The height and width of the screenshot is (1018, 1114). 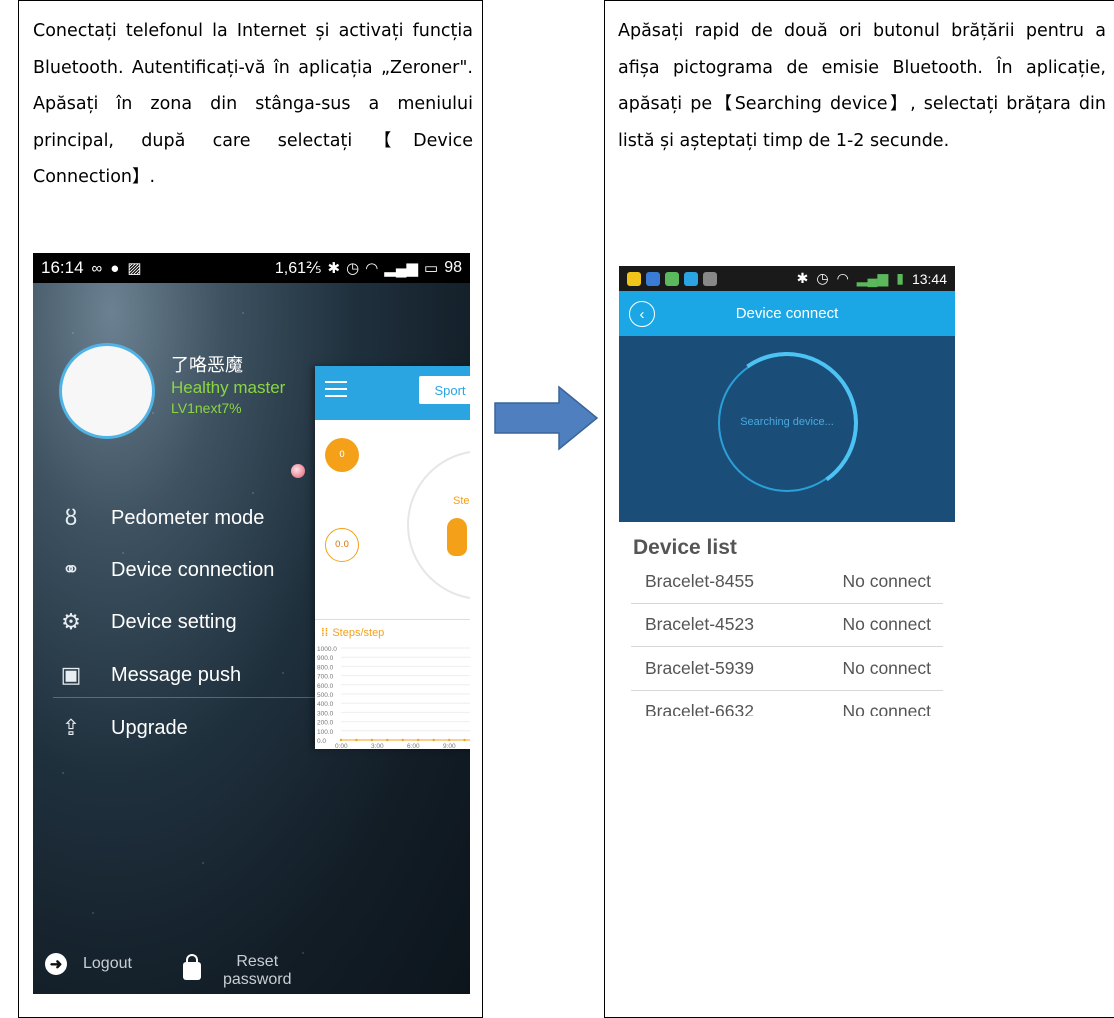 What do you see at coordinates (787, 625) in the screenshot?
I see `device-list-item: Bracelet-4523 No connect` at bounding box center [787, 625].